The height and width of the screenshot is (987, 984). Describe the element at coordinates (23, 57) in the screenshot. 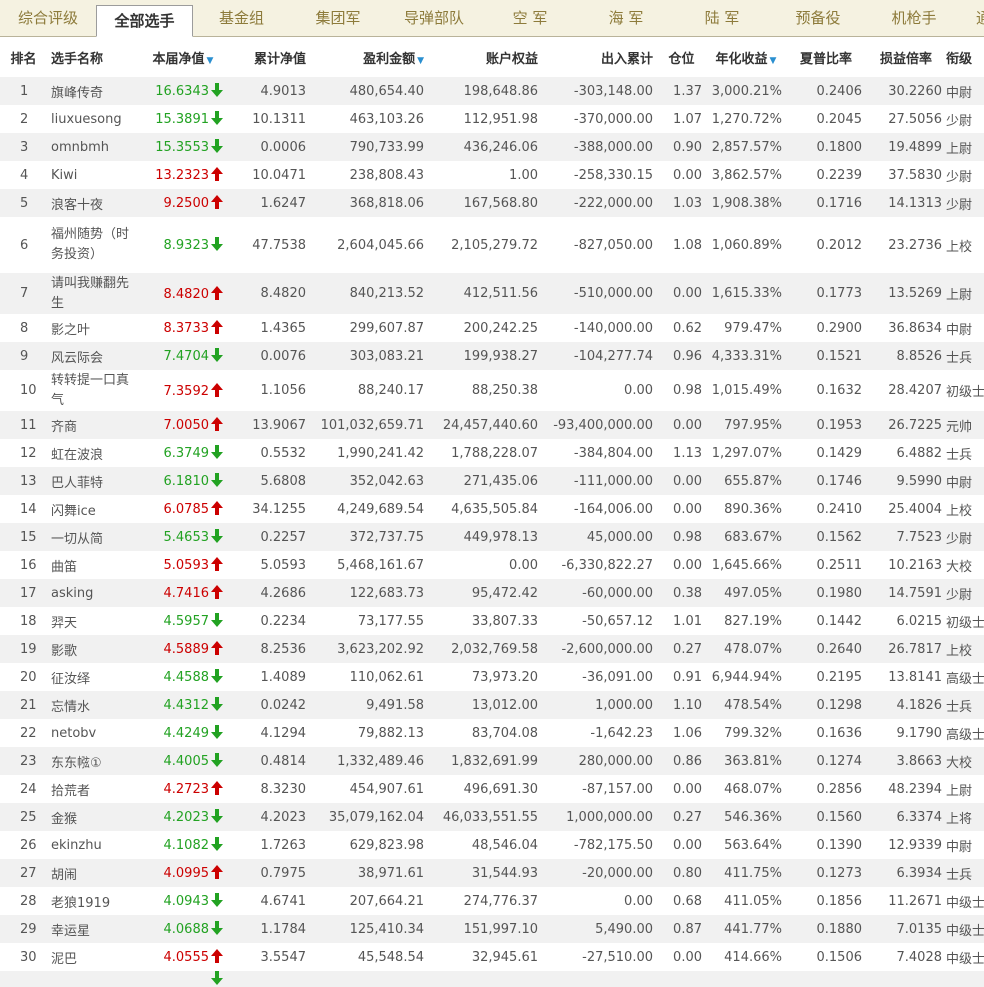

I see `col-rank-header: 排名` at that location.